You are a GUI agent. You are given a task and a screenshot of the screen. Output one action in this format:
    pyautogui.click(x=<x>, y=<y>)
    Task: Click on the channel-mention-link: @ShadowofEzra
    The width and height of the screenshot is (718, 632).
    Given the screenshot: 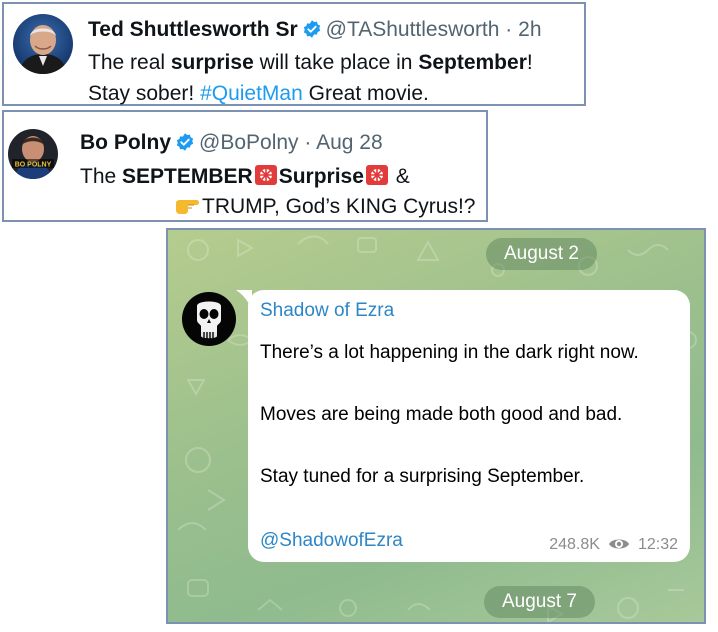 What is the action you would take?
    pyautogui.click(x=331, y=541)
    